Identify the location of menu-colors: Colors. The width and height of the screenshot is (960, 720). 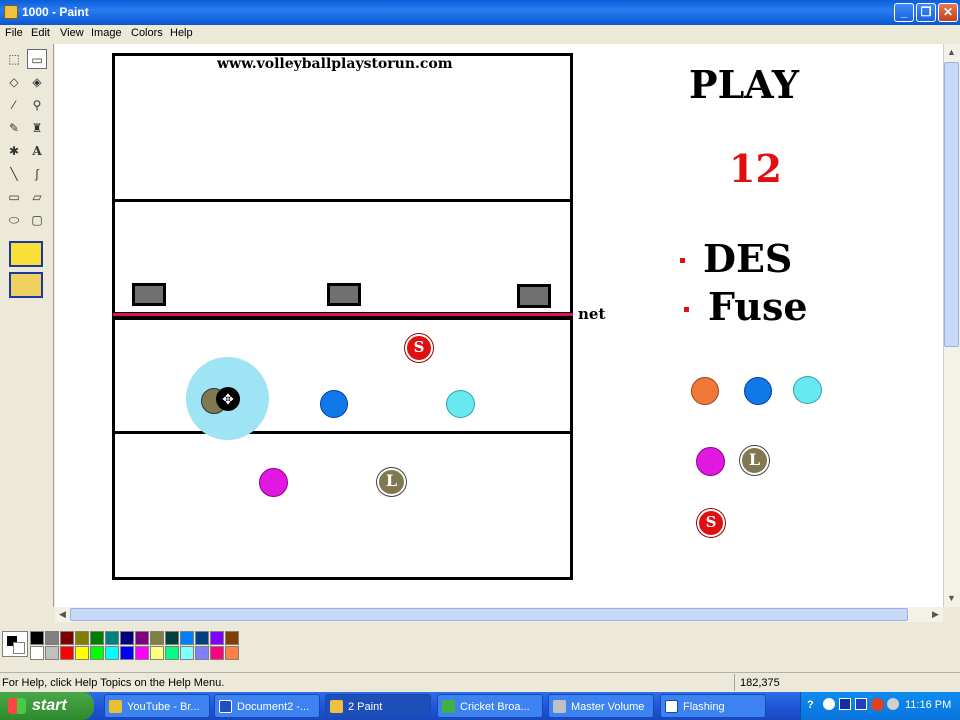
(147, 33).